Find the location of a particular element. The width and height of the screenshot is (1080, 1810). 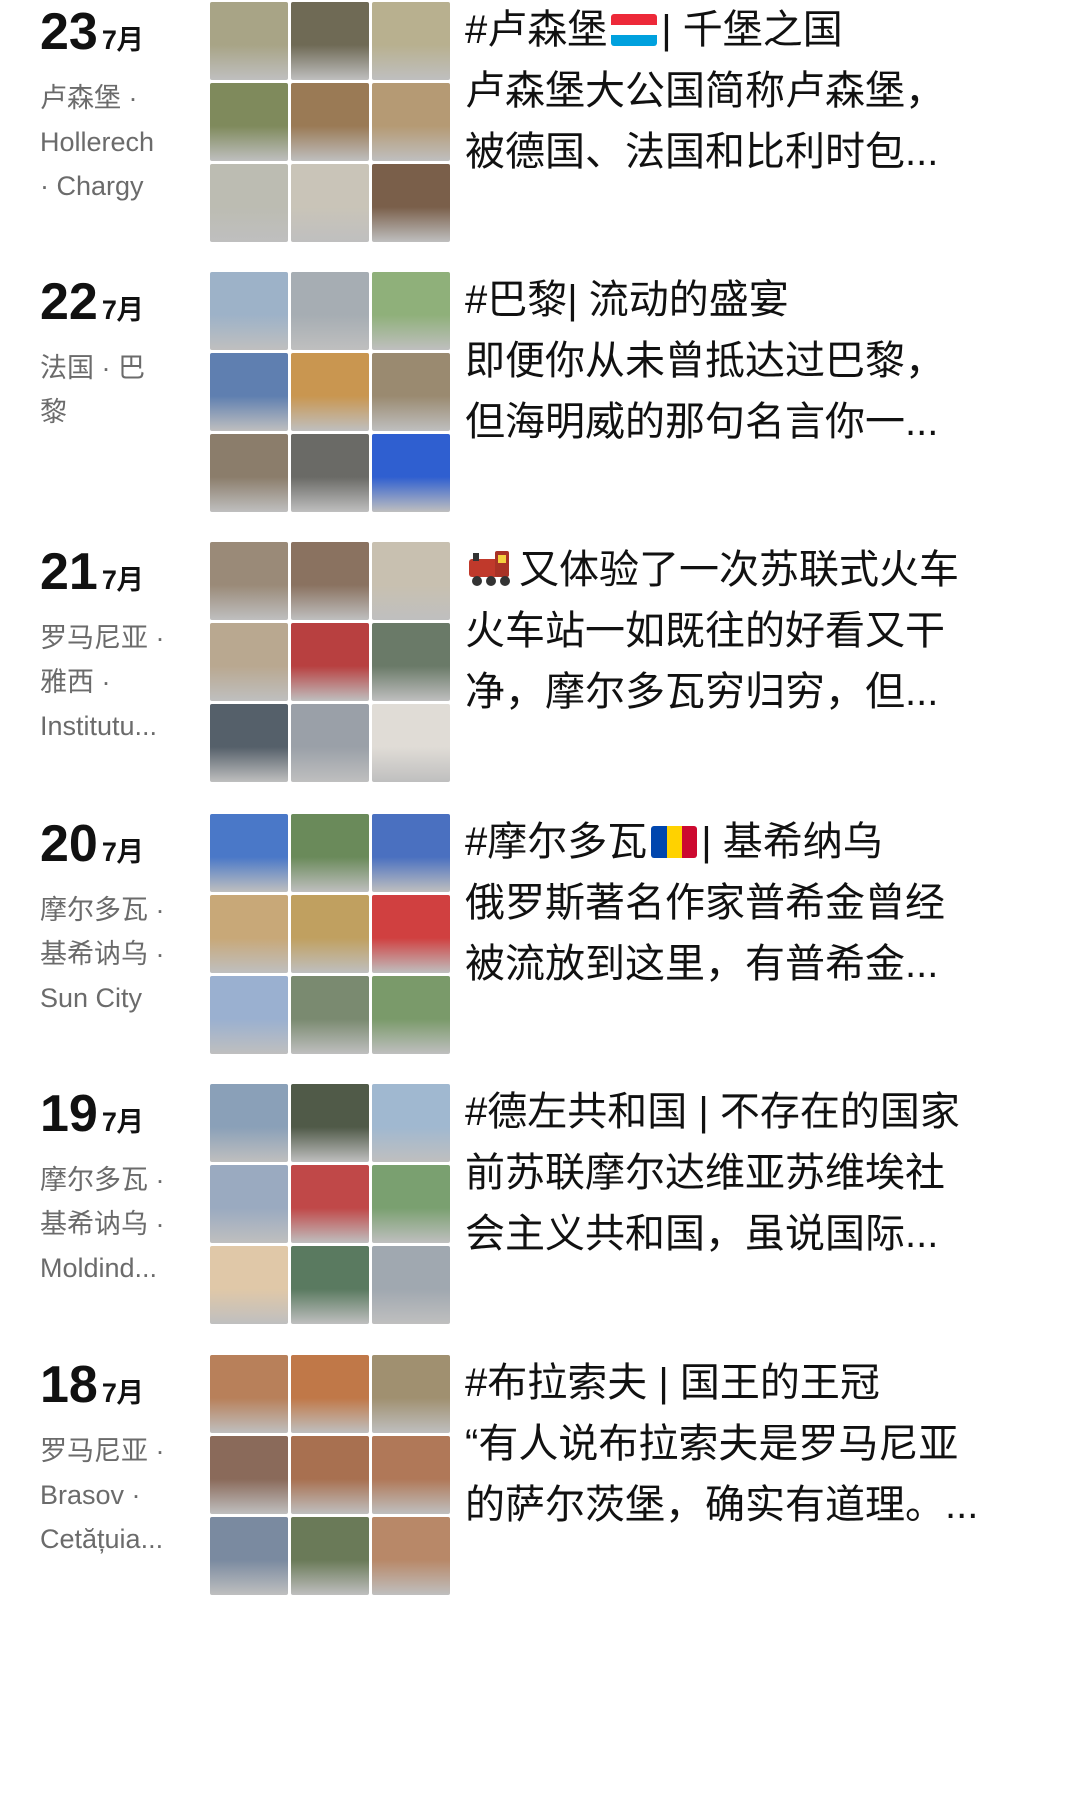

post-month: 7月 is located at coordinates (122, 1393).